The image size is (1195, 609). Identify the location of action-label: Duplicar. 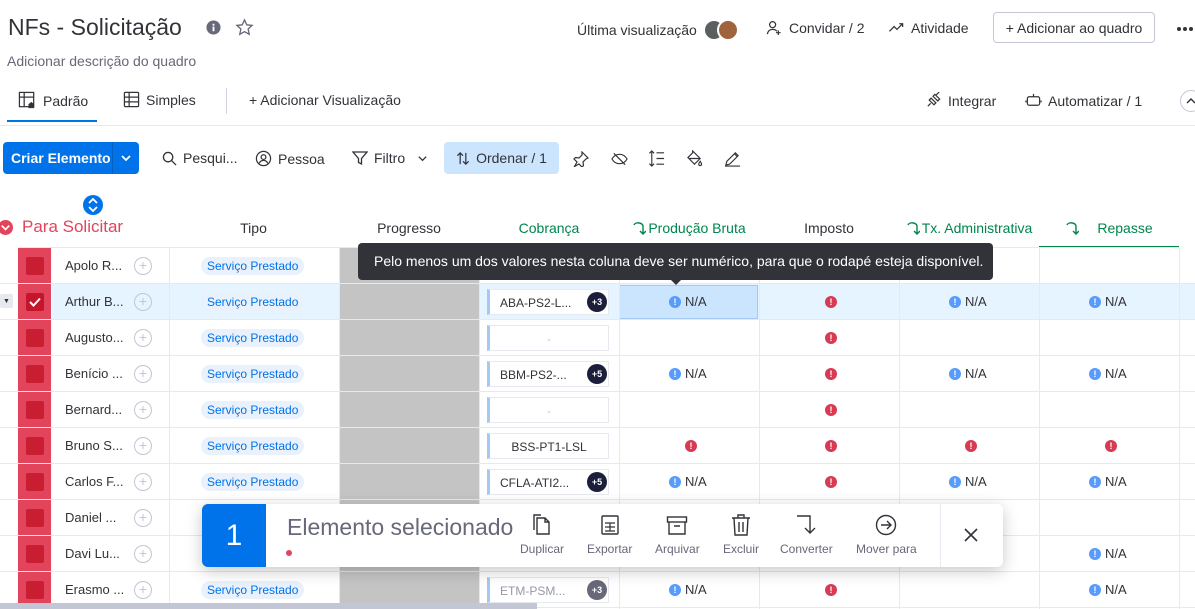
(542, 549).